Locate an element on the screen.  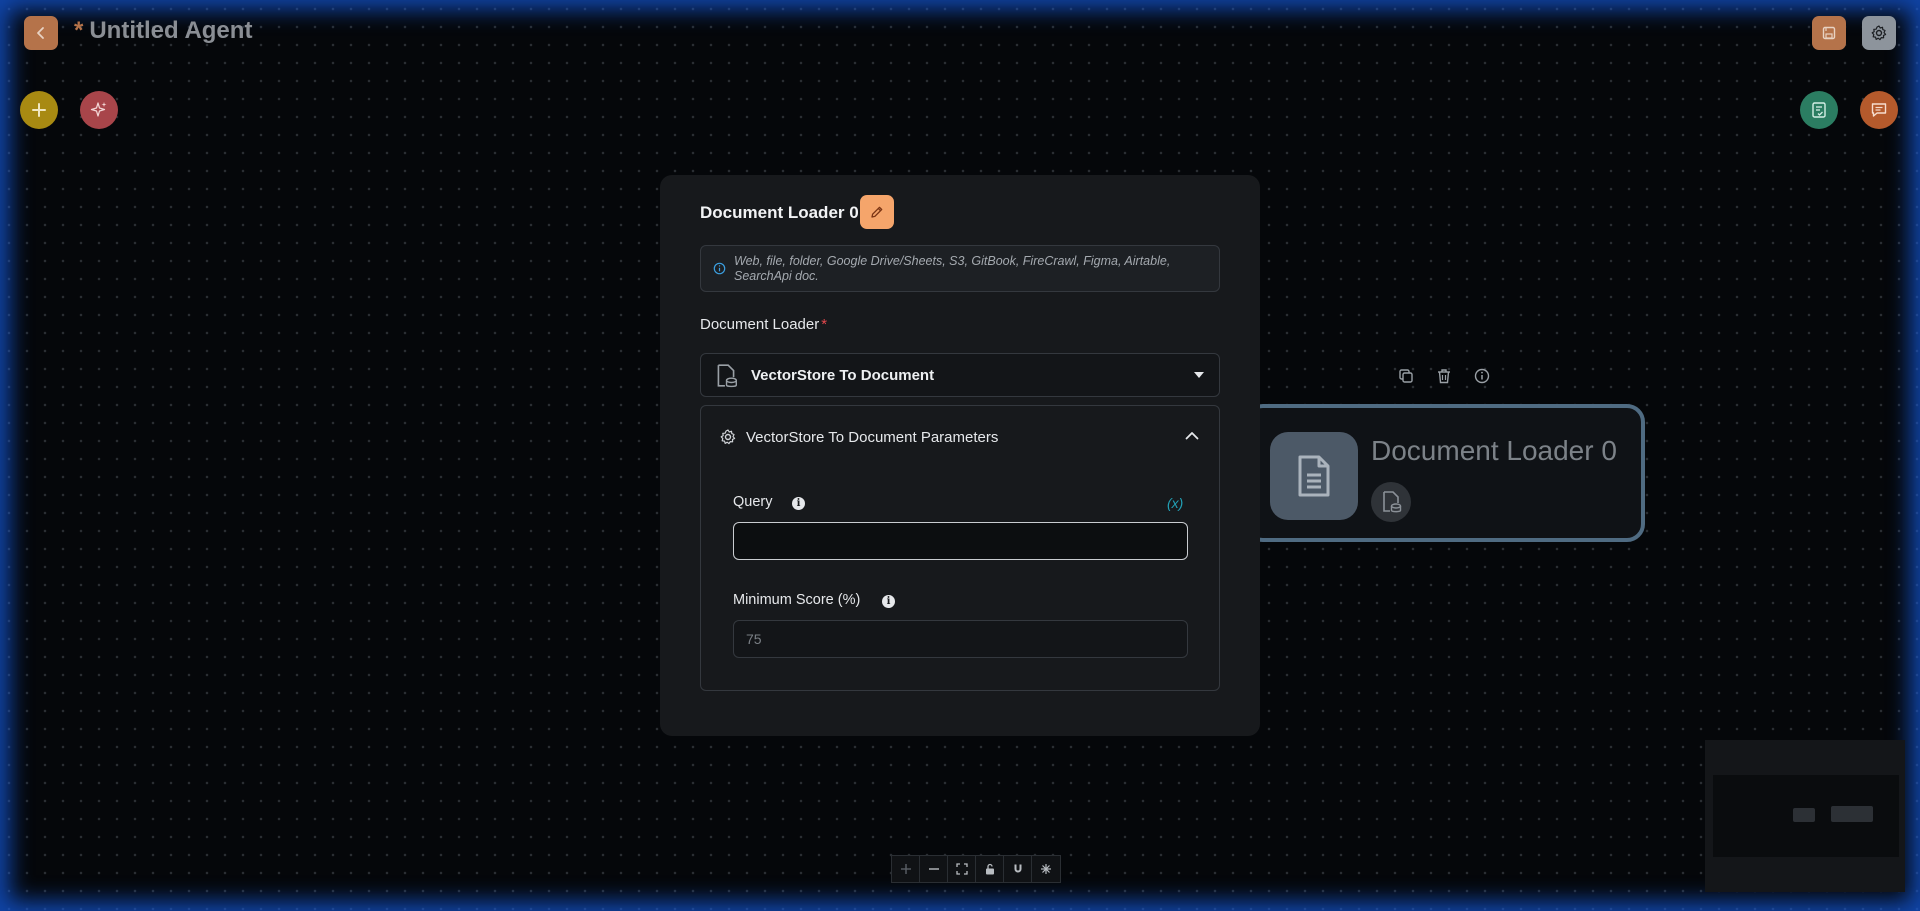
snap-to-grid-button is located at coordinates (1018, 869).